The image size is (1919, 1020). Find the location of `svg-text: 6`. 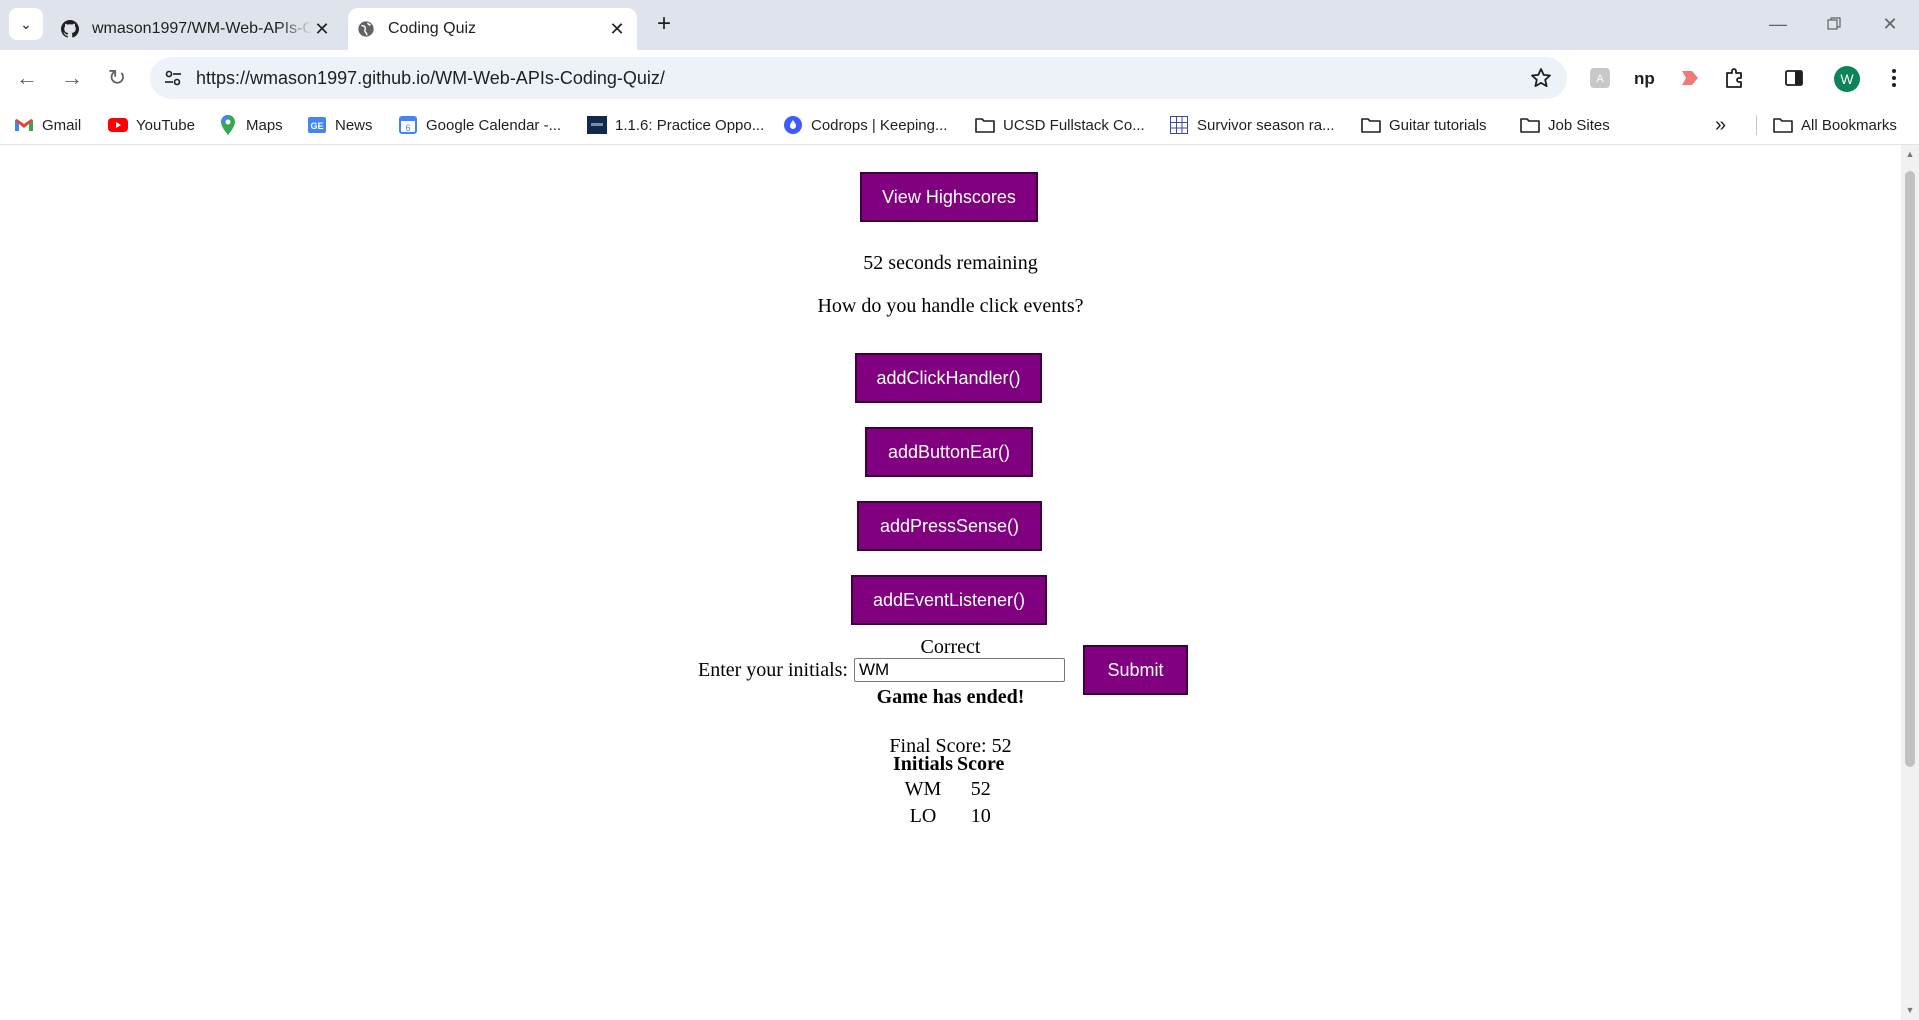

svg-text: 6 is located at coordinates (407, 128).